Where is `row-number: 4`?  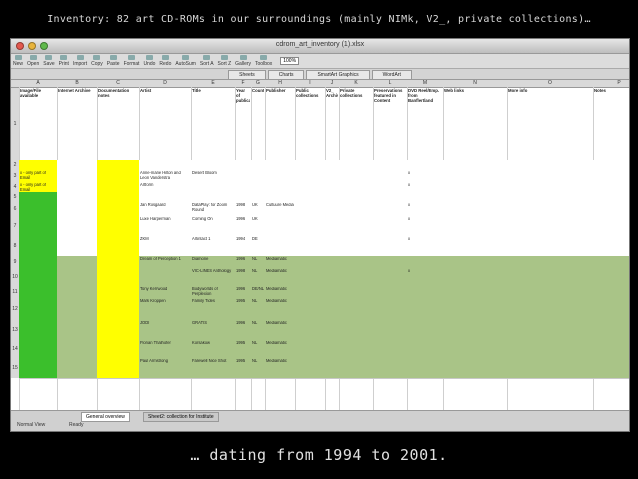
row-number: 4 is located at coordinates (15, 187).